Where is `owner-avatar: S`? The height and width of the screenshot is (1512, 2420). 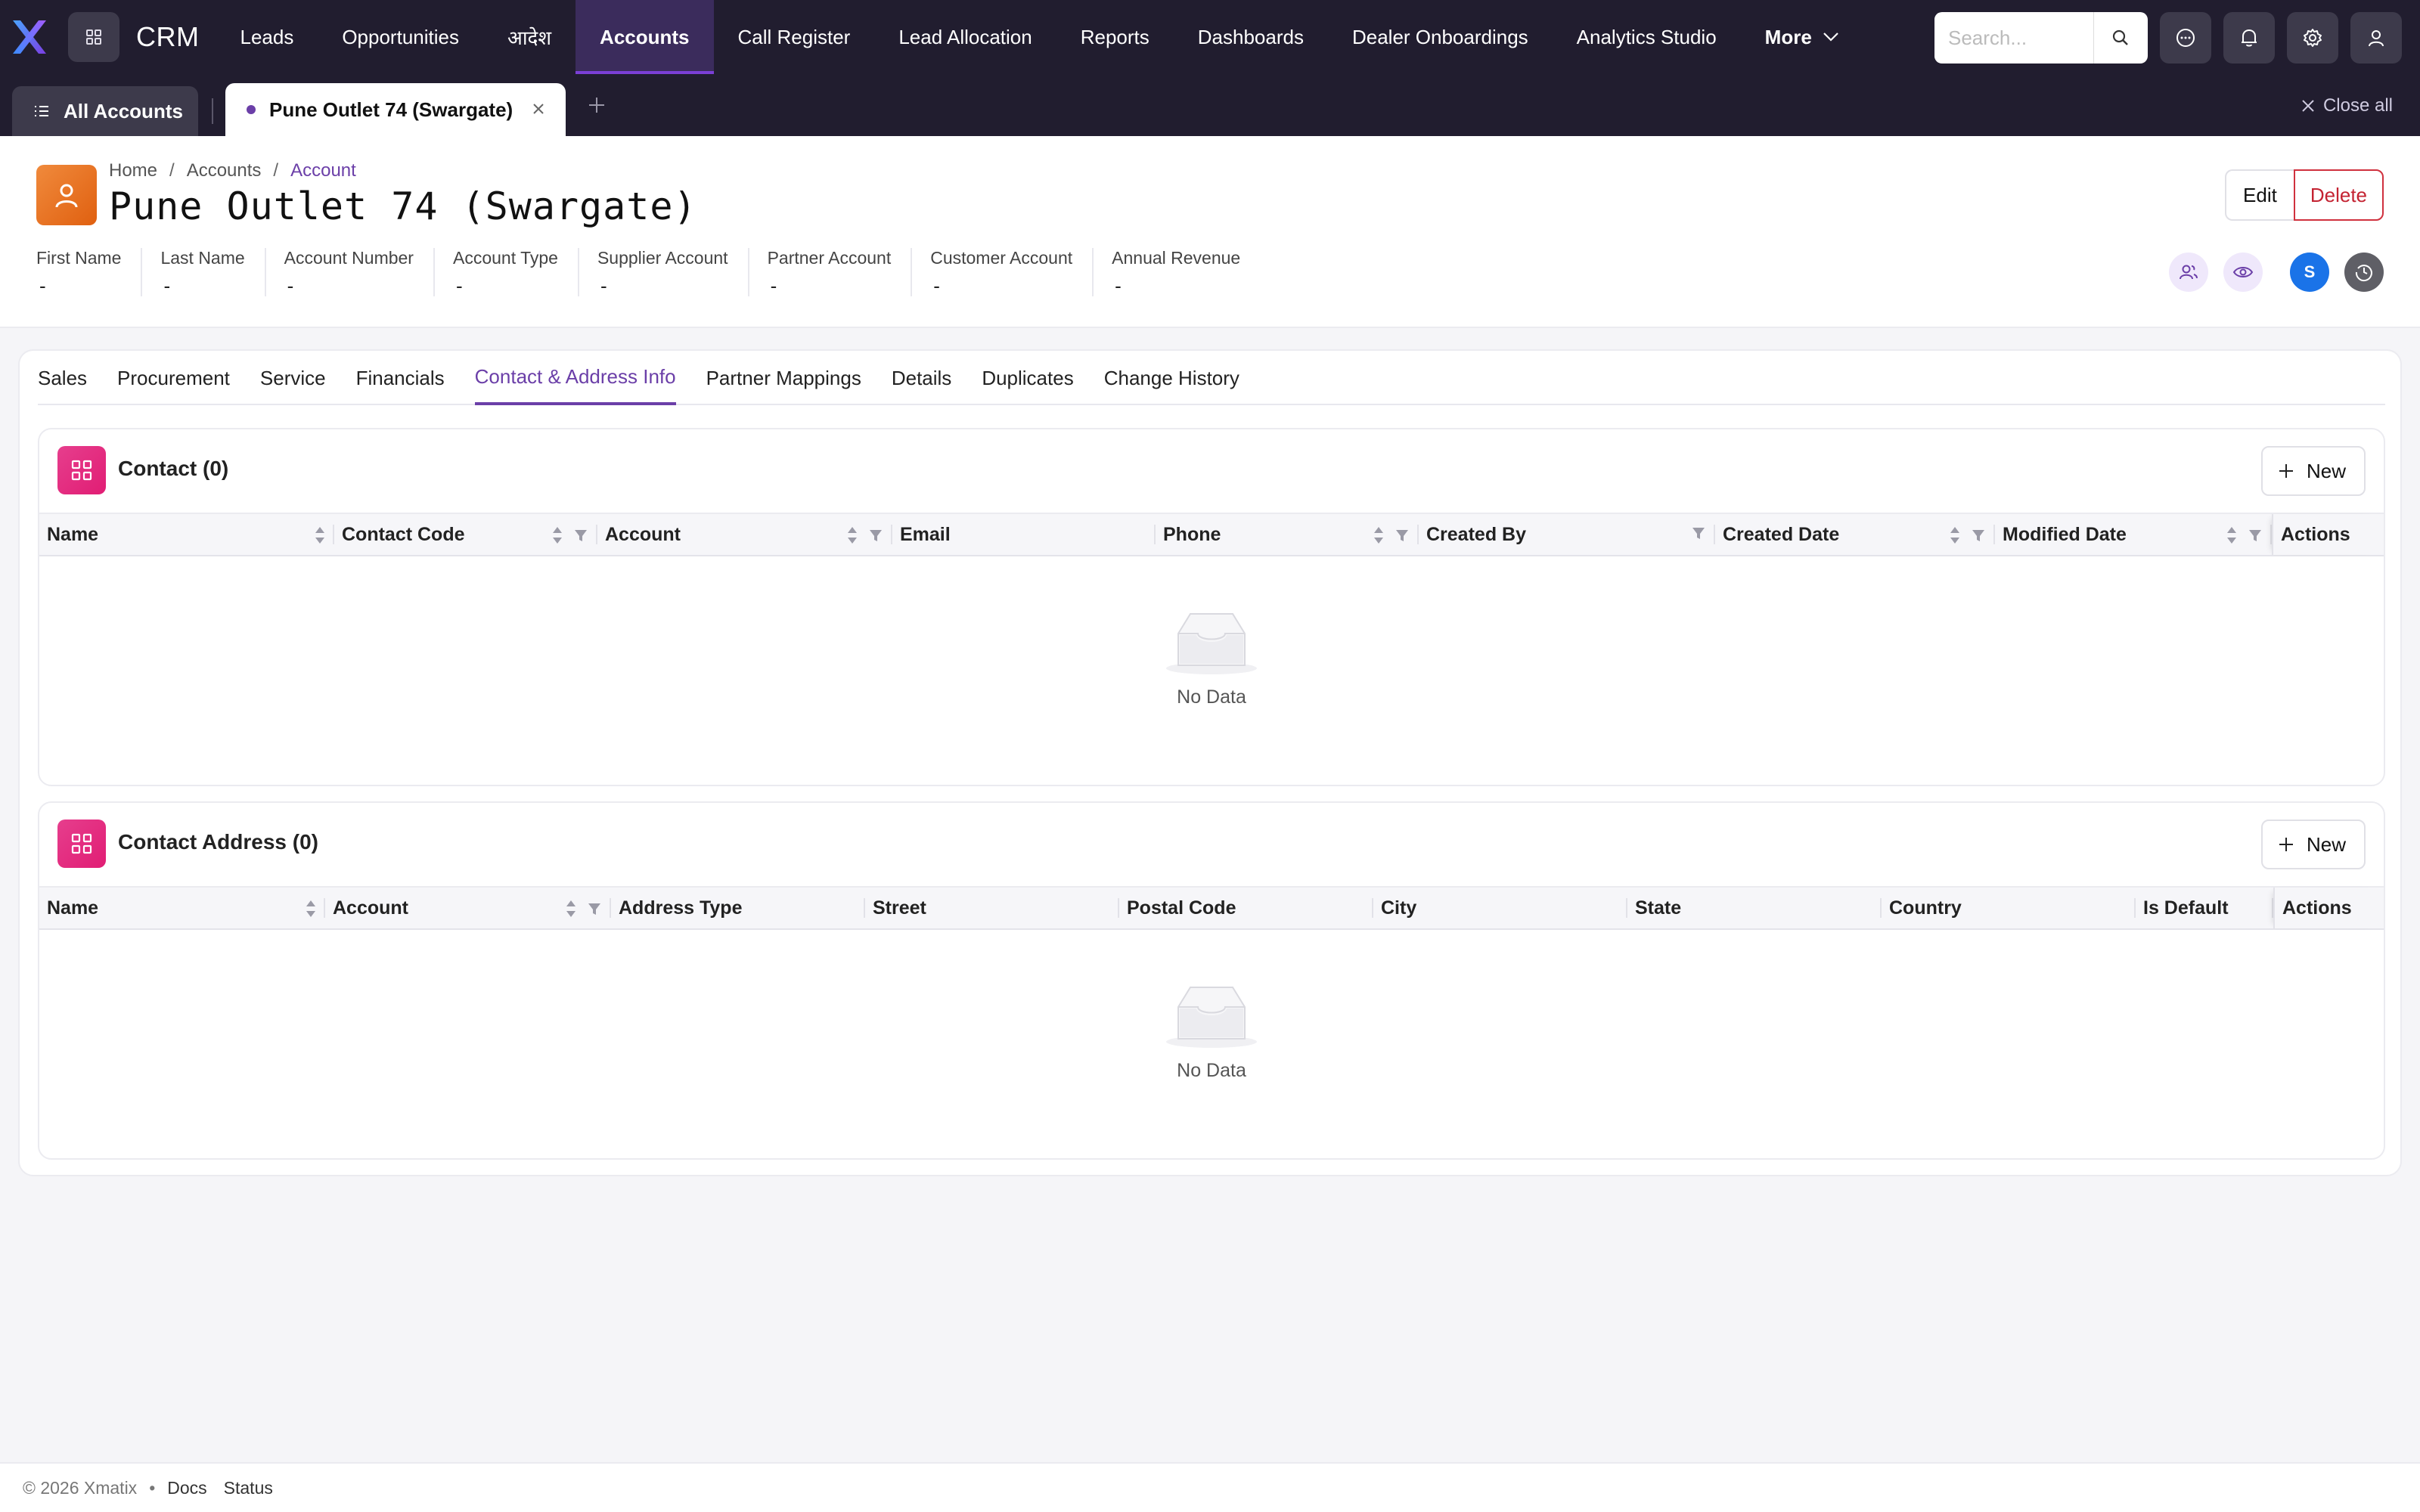
owner-avatar: S is located at coordinates (2309, 272).